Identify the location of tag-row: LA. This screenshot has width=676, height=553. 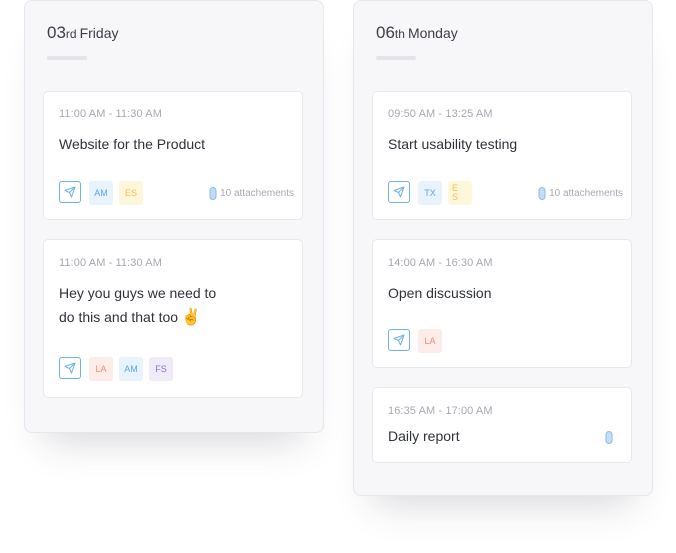
(418, 341).